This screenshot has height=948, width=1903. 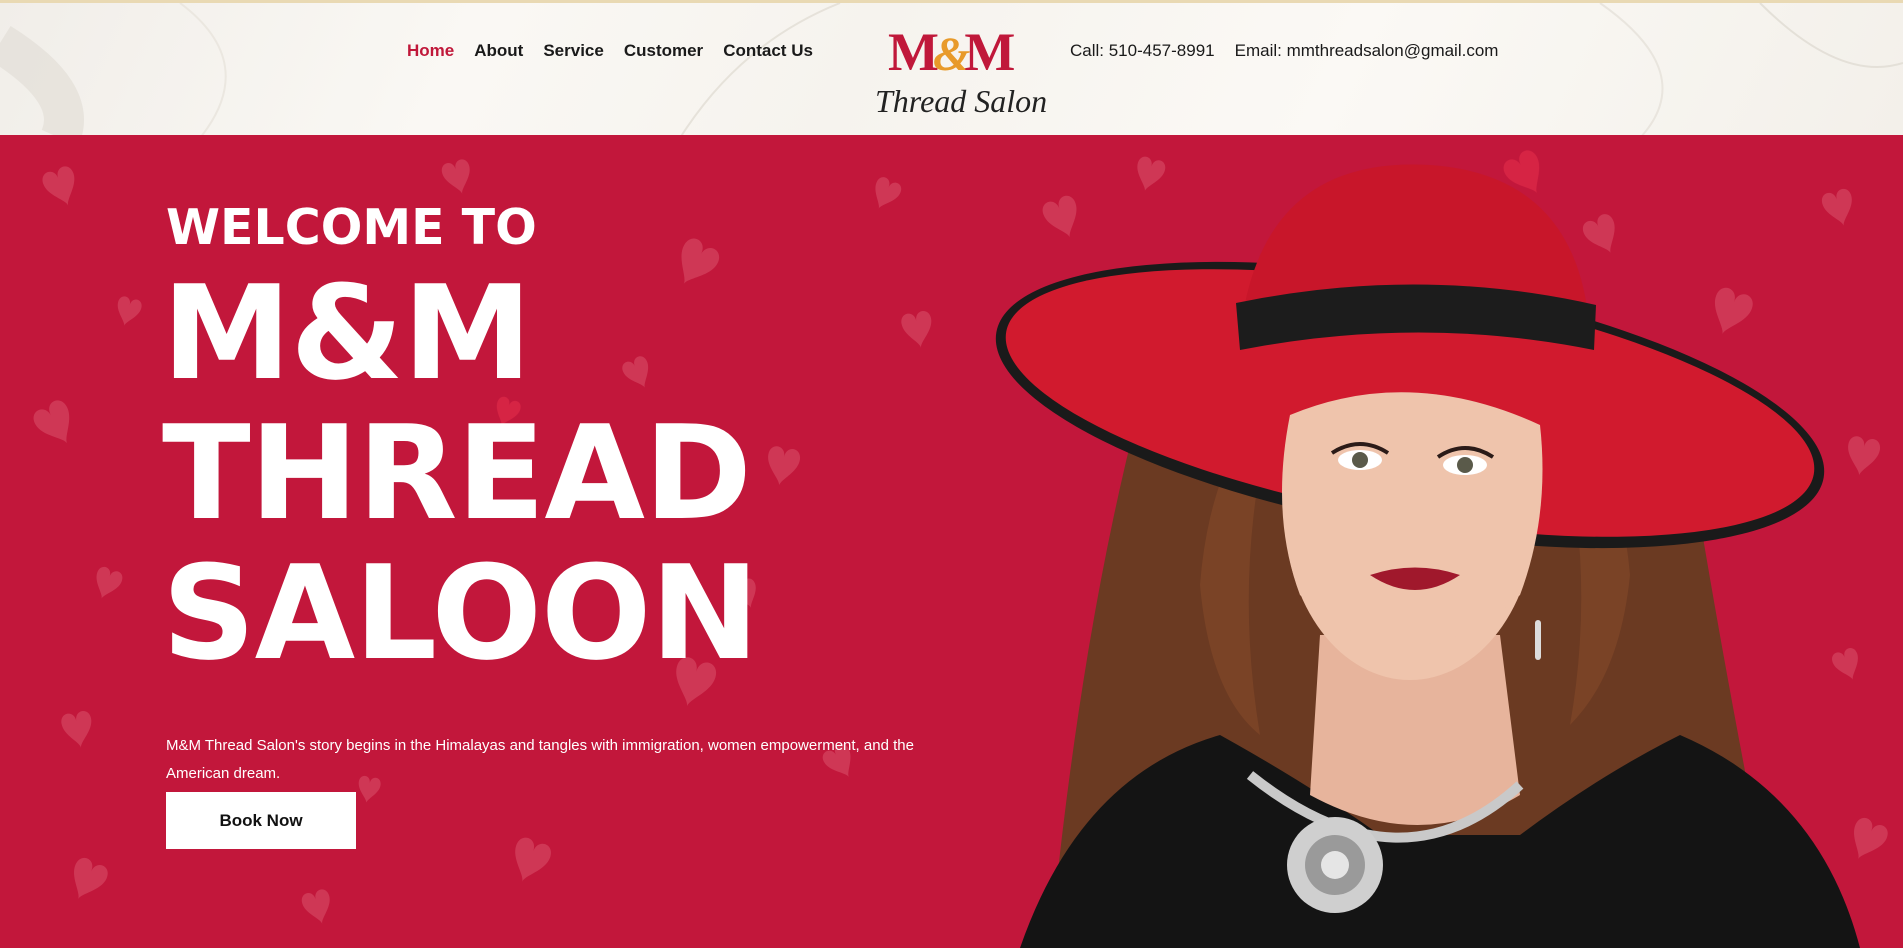 What do you see at coordinates (430, 51) in the screenshot?
I see `nav-home: Home` at bounding box center [430, 51].